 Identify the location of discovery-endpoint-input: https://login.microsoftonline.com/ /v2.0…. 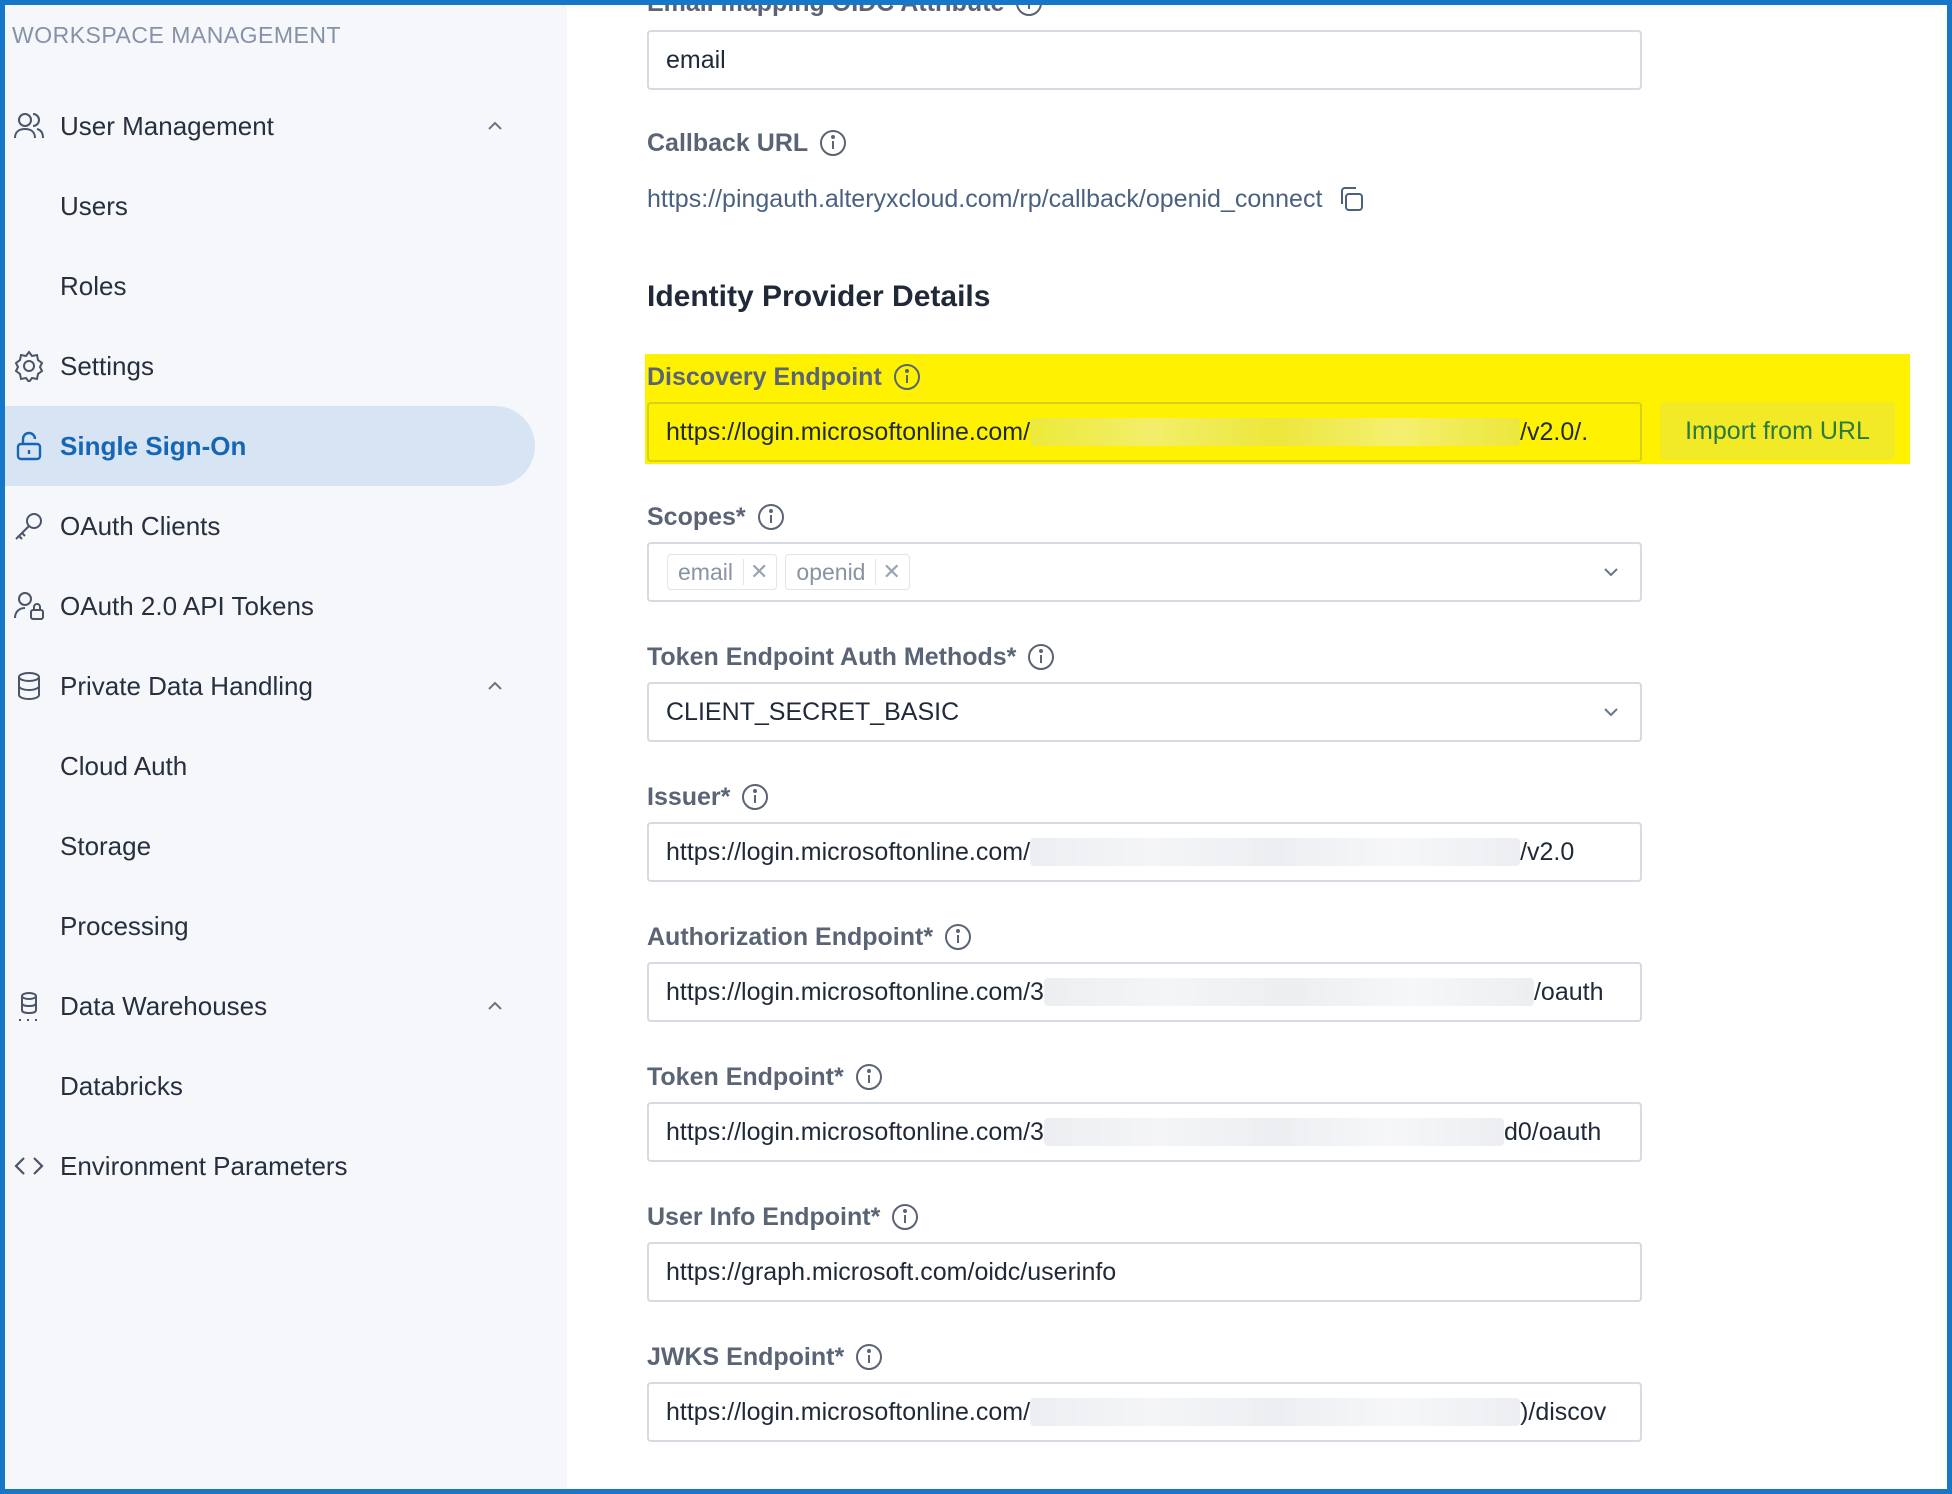
(1144, 432).